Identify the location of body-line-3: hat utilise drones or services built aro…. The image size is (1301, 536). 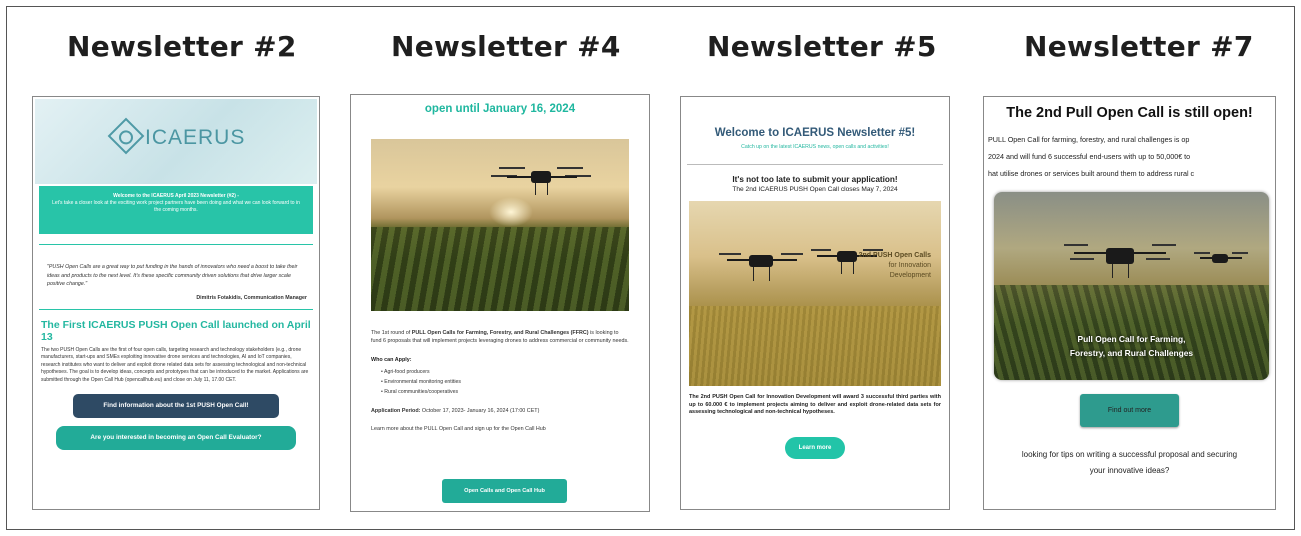
(1091, 173).